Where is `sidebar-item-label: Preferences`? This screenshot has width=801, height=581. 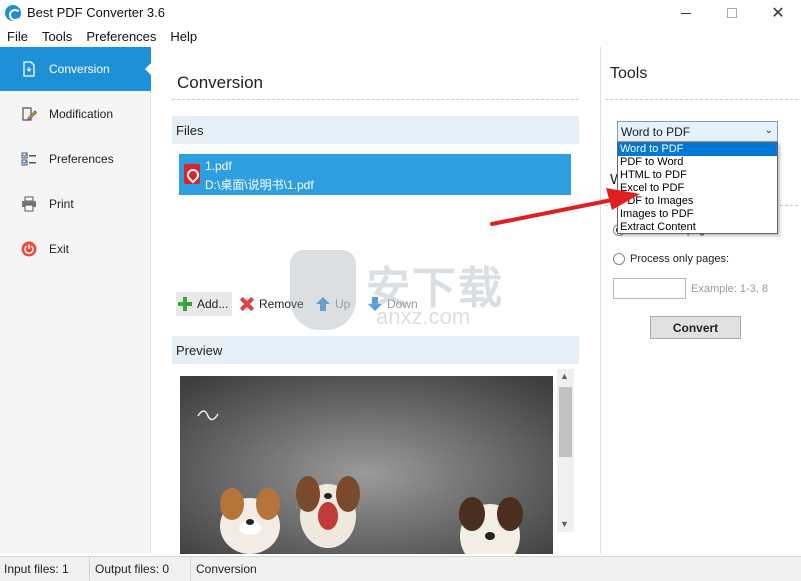 sidebar-item-label: Preferences is located at coordinates (81, 159).